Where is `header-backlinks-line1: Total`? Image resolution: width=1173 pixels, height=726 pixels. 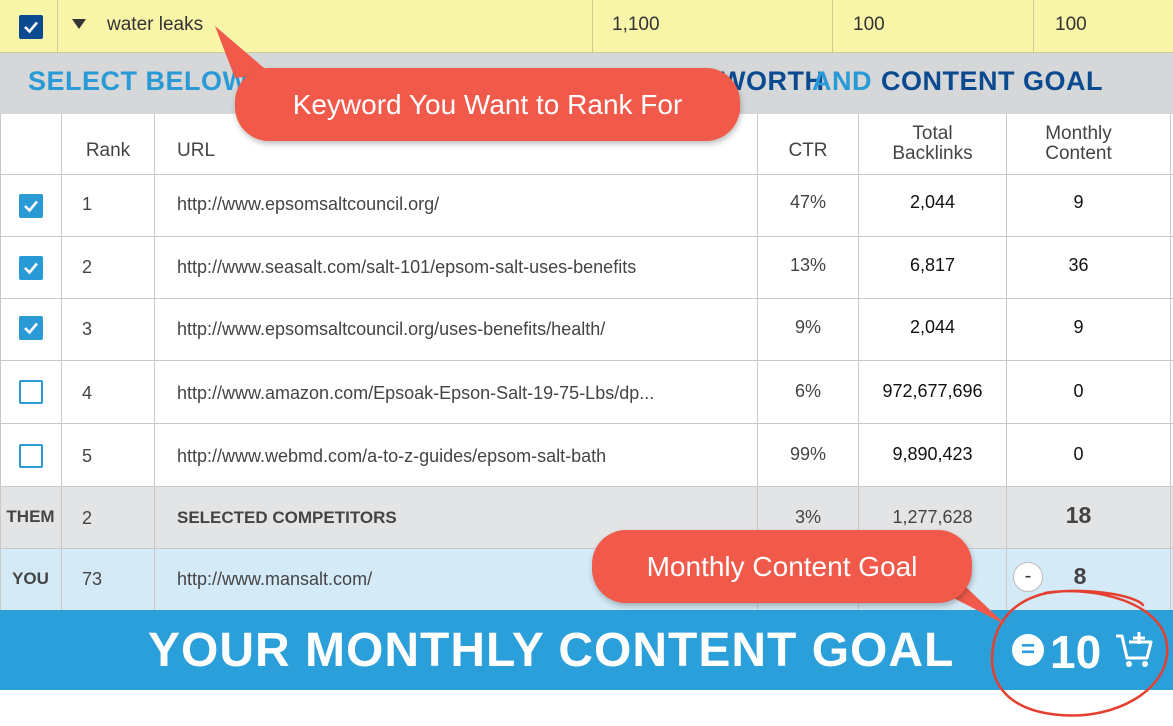
header-backlinks-line1: Total is located at coordinates (932, 133).